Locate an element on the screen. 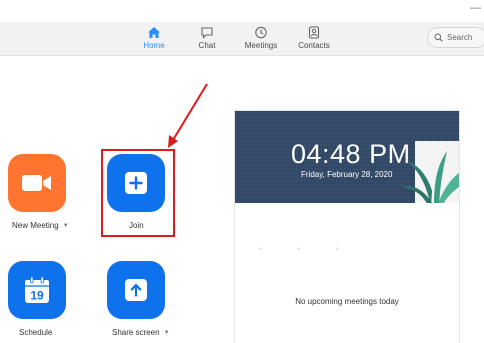 This screenshot has height=343, width=484. annotation-highlight-box is located at coordinates (138, 193).